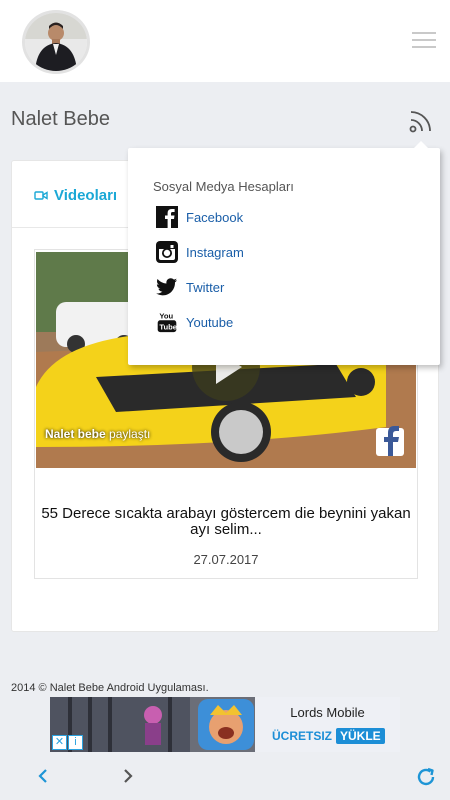 The height and width of the screenshot is (800, 450). I want to click on ad-cta-install: YÜKLE, so click(360, 736).